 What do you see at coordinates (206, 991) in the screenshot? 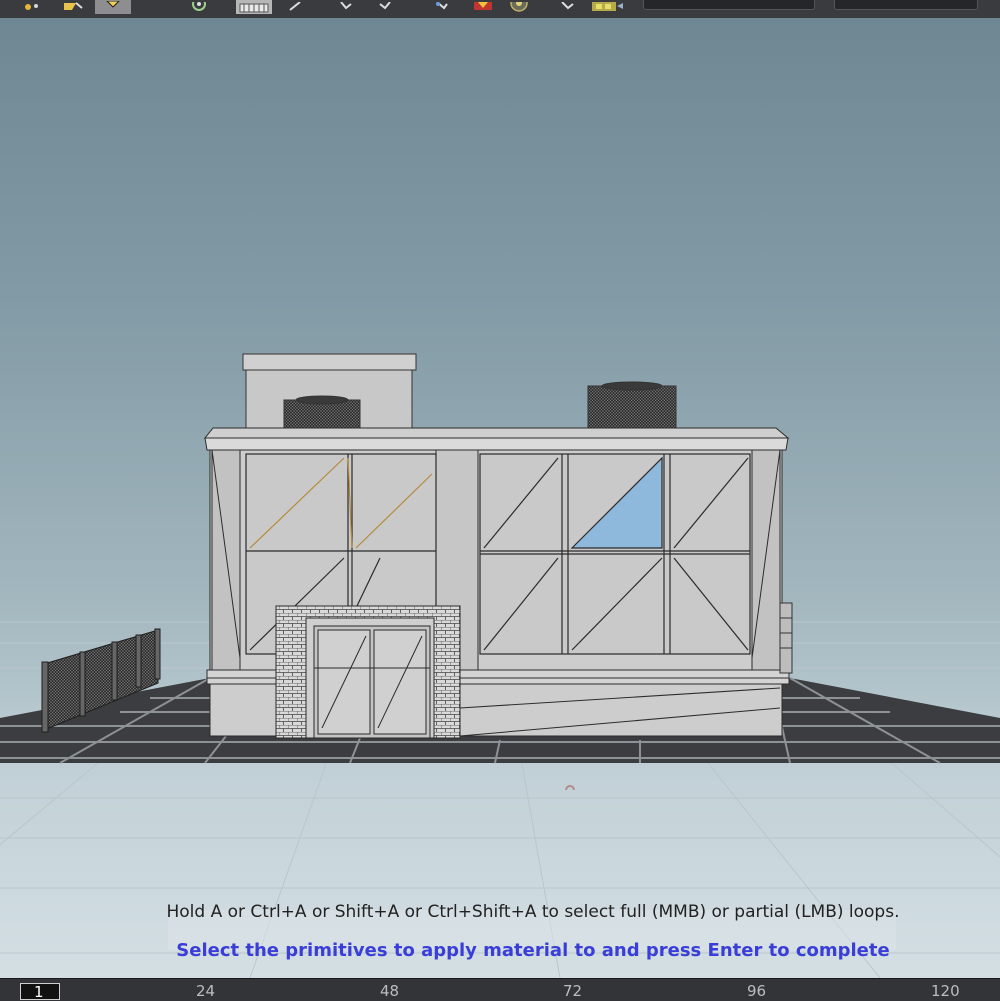
I see `timeline-tick: 24` at bounding box center [206, 991].